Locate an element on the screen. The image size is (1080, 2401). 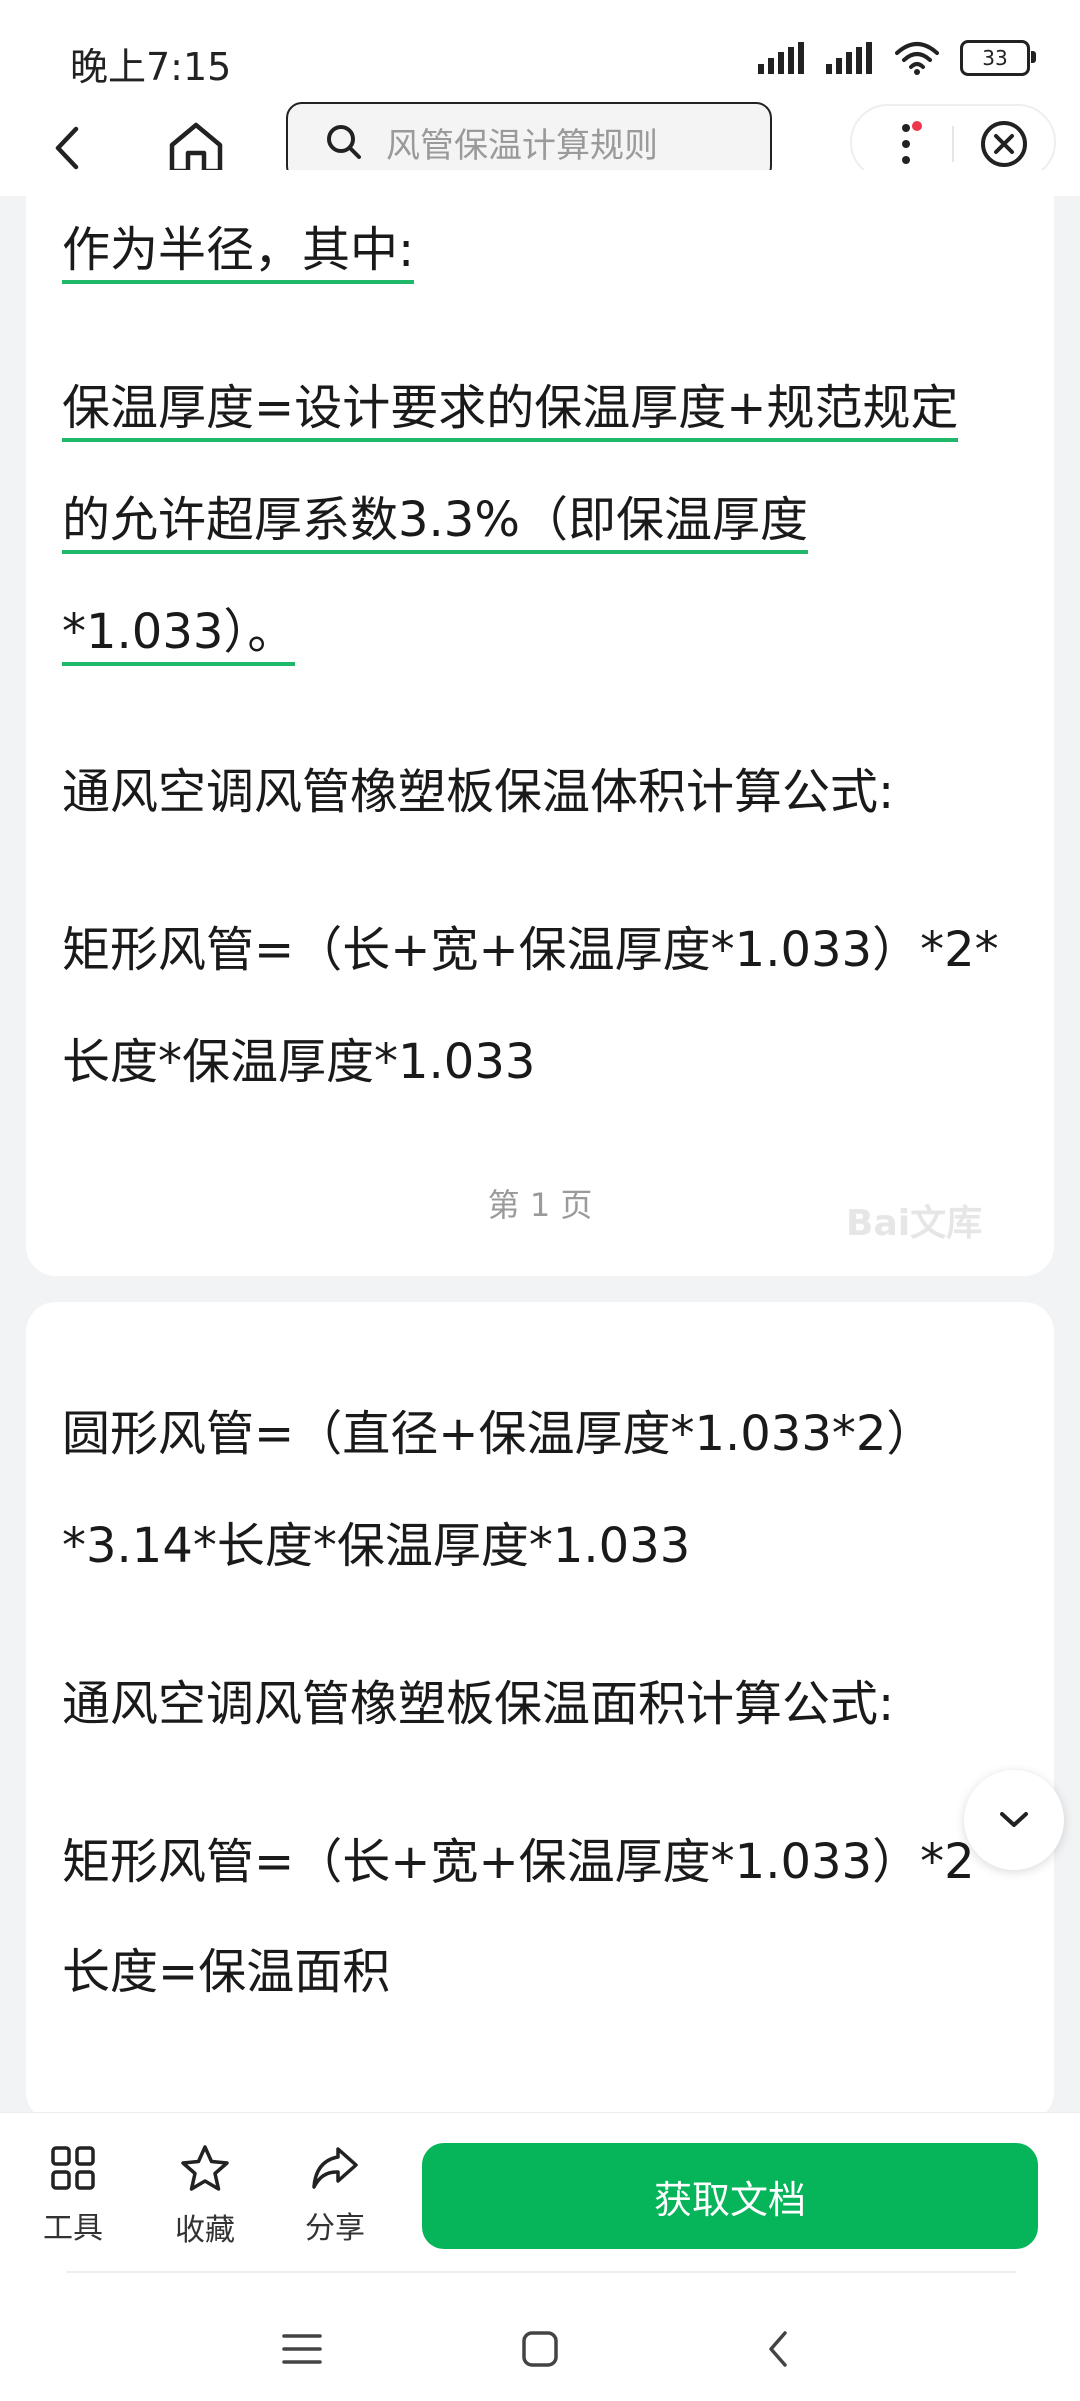
doc-line: 长度*保温厚度*1.033 is located at coordinates (299, 1062).